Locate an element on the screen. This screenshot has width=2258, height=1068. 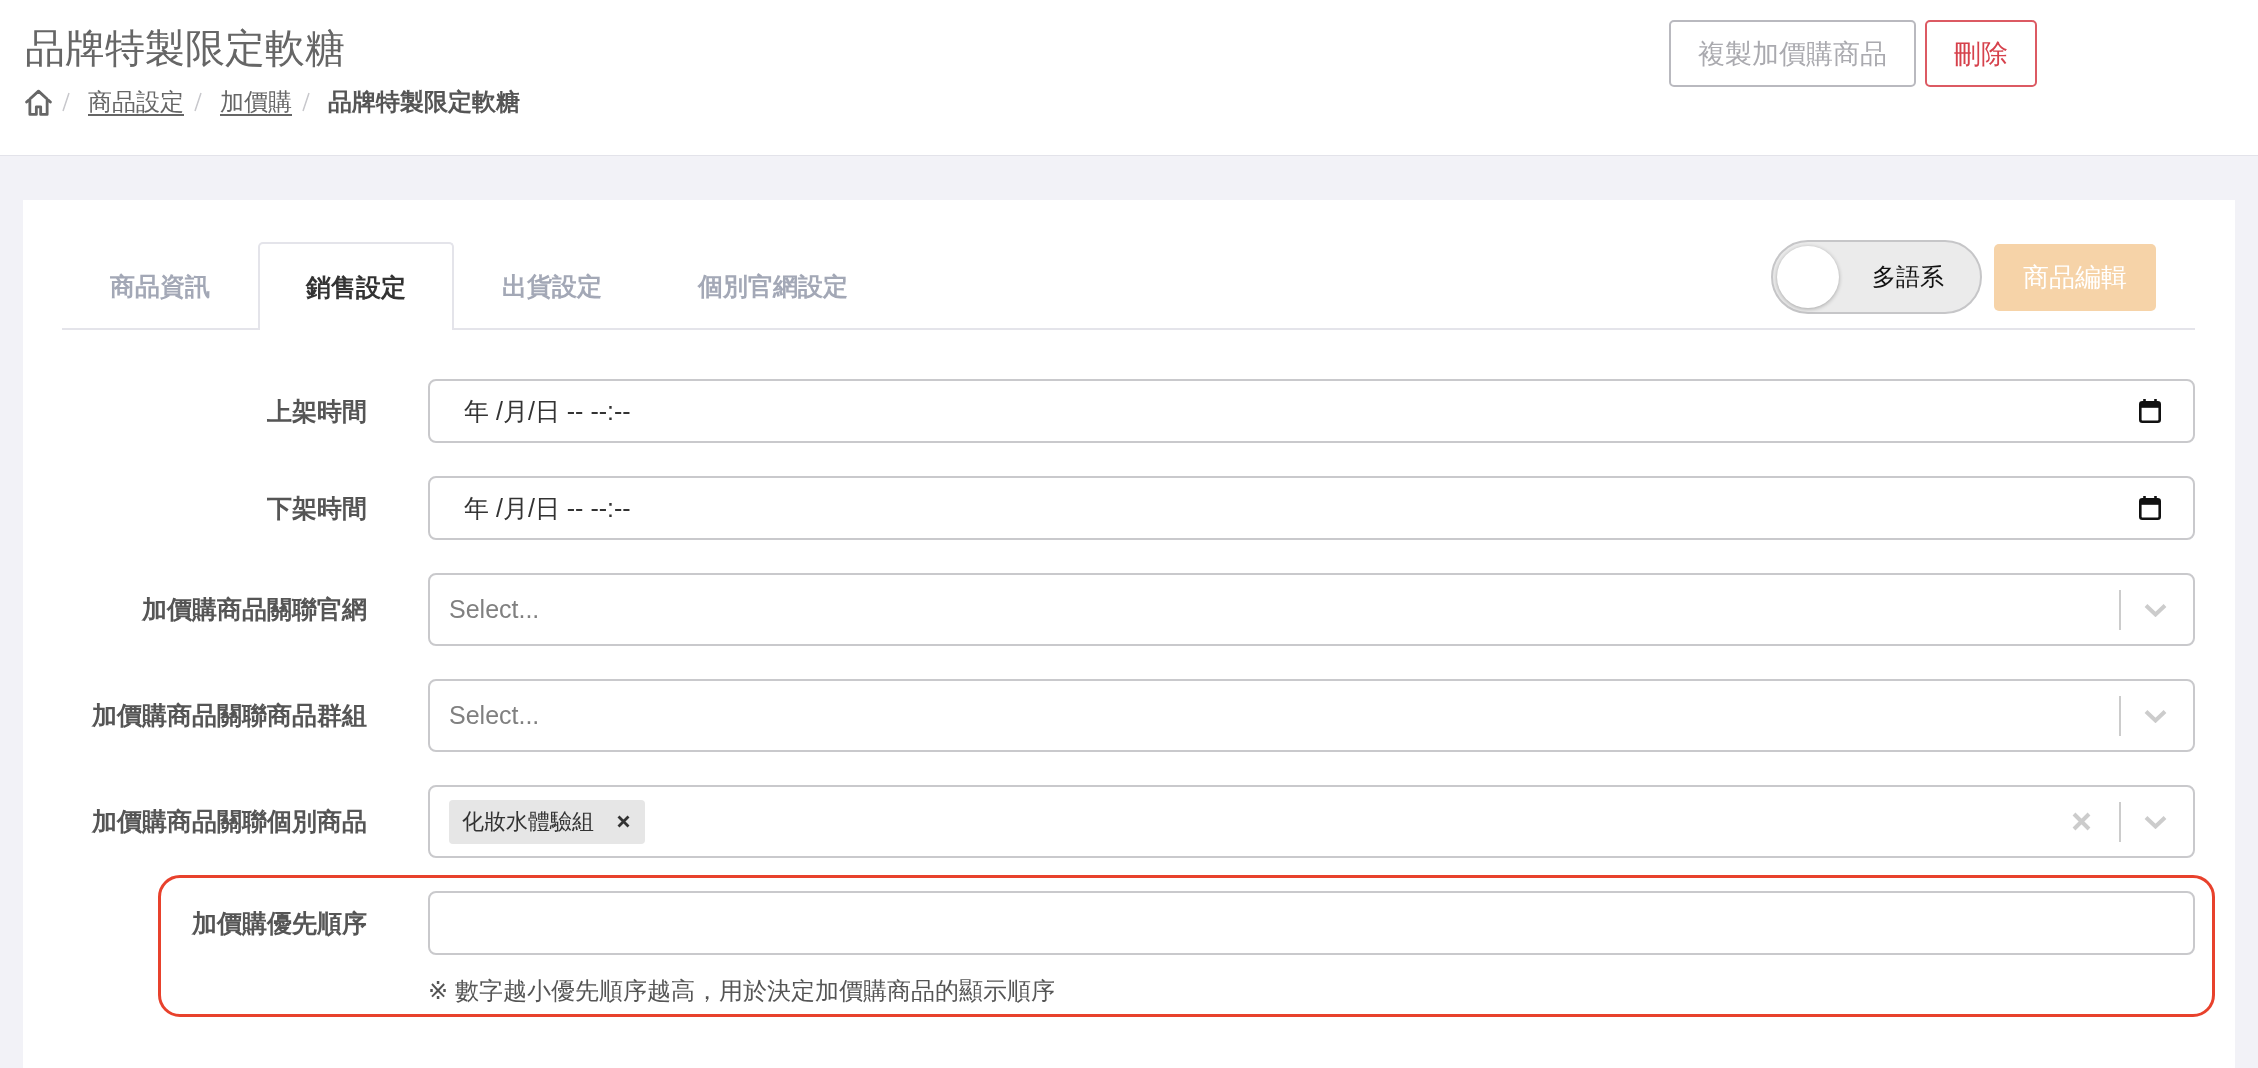
selected-tag: 化妝水體驗組 is located at coordinates (547, 821).